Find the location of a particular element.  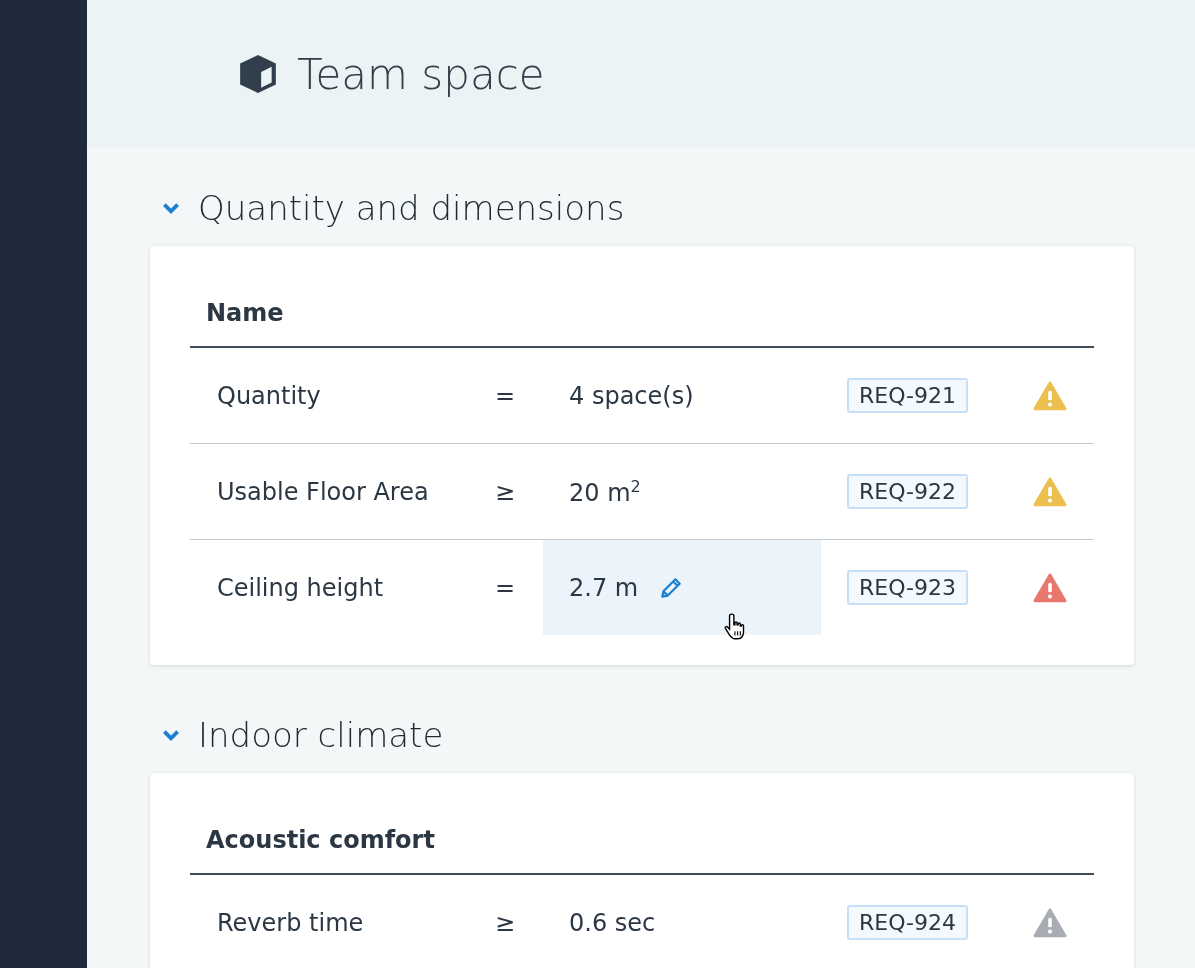

requirement-tag: REQ-921 is located at coordinates (908, 395).